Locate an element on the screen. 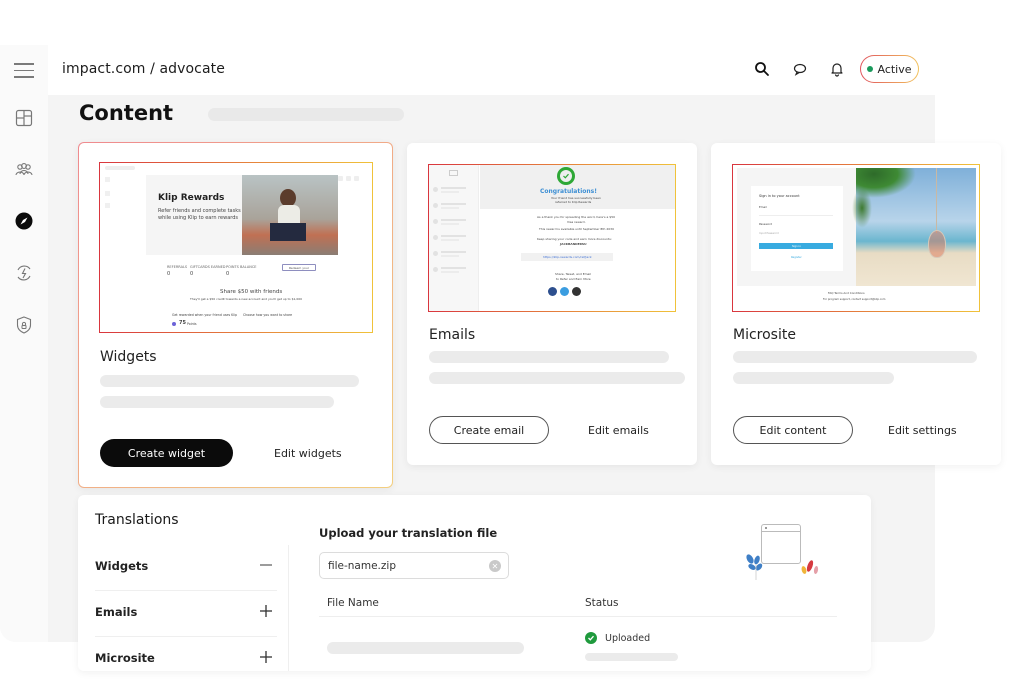 Image resolution: width=1024 pixels, height=687 pixels. translations-title: Translations is located at coordinates (137, 520).